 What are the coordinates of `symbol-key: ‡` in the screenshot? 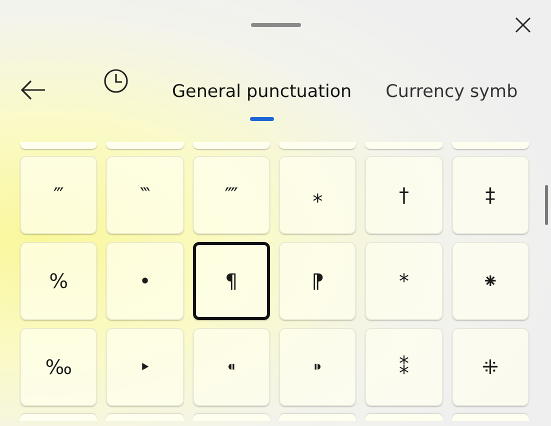 It's located at (490, 195).